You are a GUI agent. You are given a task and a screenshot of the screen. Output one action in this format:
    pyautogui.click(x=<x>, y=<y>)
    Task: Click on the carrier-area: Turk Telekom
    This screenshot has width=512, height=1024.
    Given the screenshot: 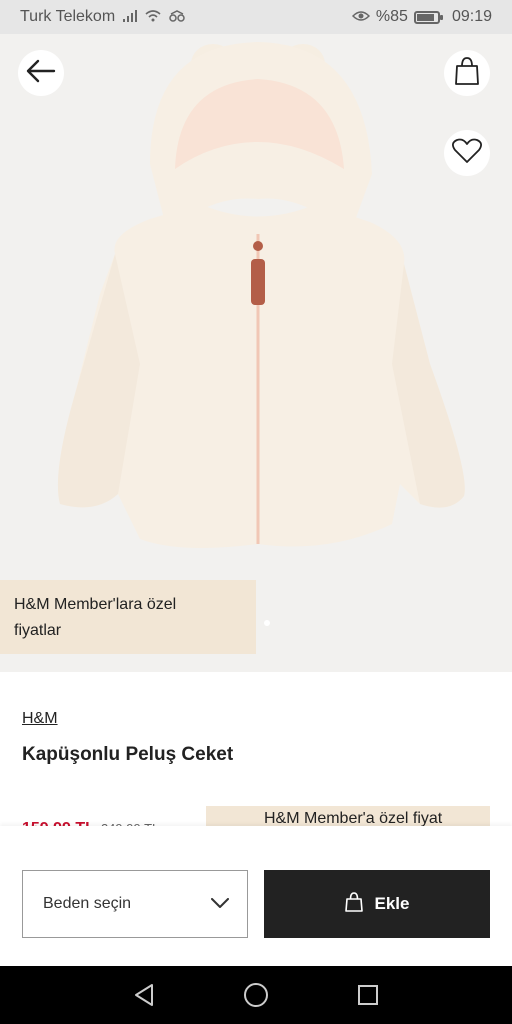 What is the action you would take?
    pyautogui.click(x=186, y=17)
    